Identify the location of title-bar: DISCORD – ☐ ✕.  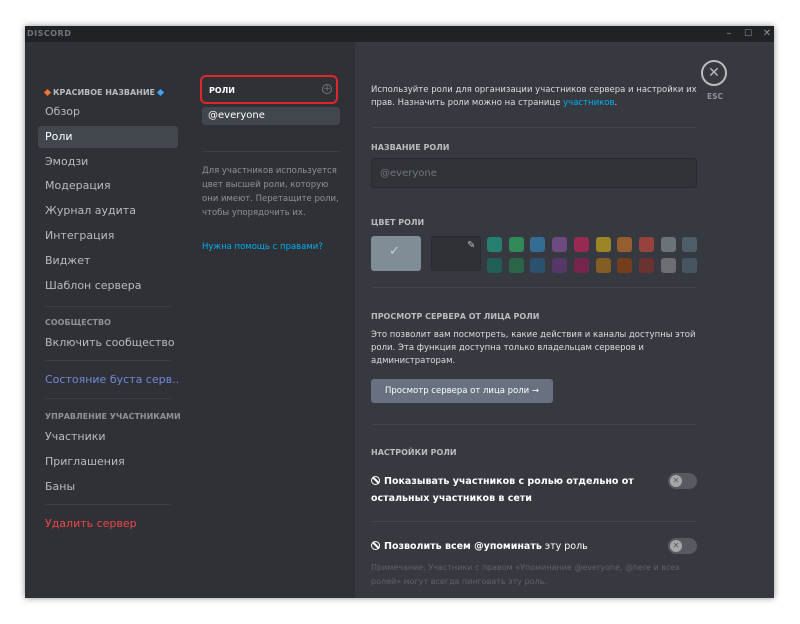
(399, 34).